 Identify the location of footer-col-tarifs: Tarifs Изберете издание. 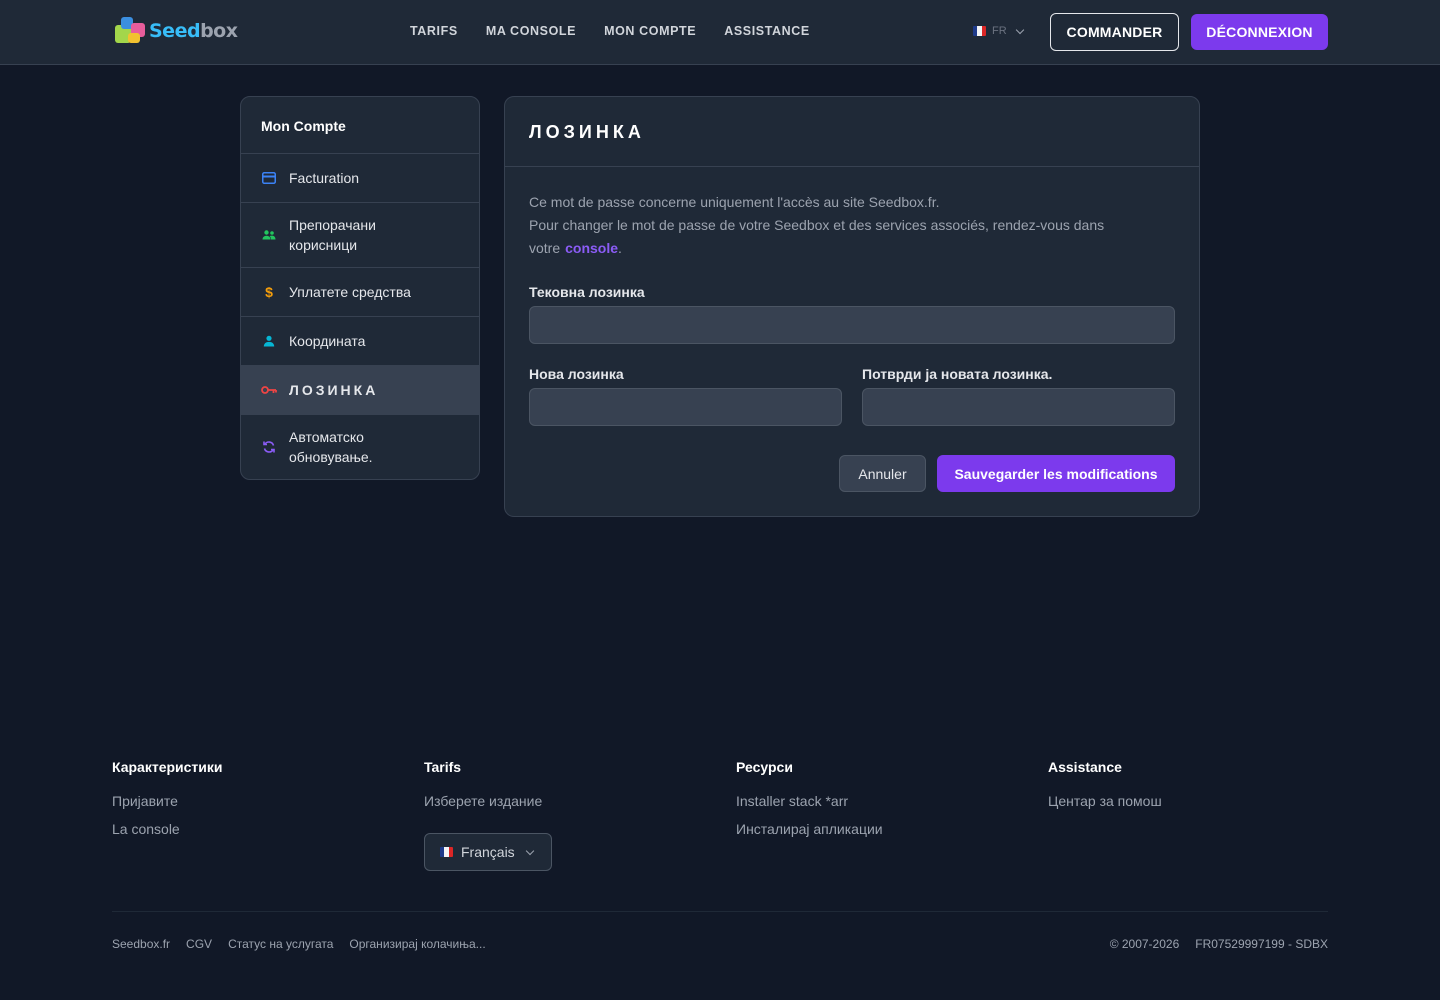
(483, 790).